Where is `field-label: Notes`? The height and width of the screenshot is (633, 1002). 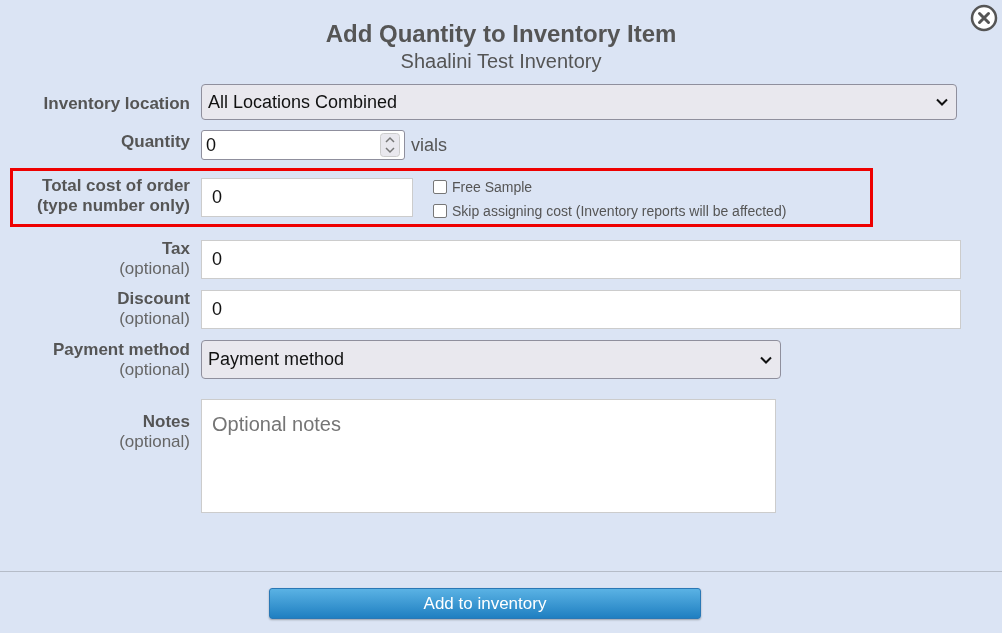 field-label: Notes is located at coordinates (166, 422).